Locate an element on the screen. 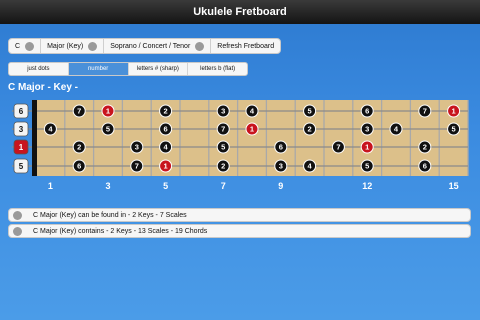 This screenshot has height=320, width=480. nut is located at coordinates (34, 138).